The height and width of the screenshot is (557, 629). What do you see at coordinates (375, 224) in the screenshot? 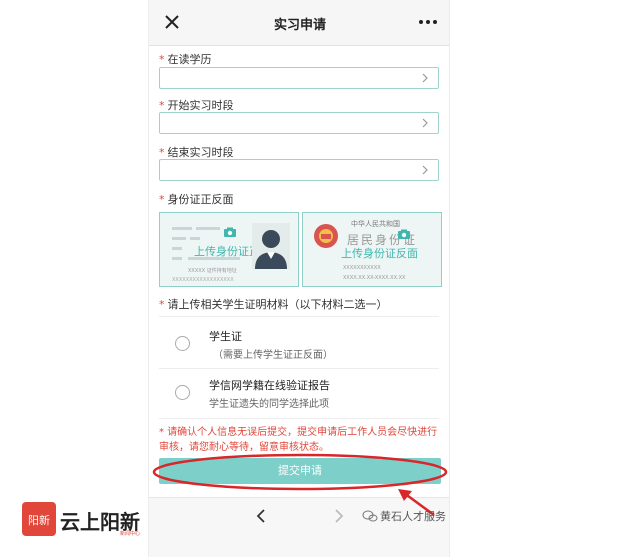
I see `country-name: 中华人民共和国` at bounding box center [375, 224].